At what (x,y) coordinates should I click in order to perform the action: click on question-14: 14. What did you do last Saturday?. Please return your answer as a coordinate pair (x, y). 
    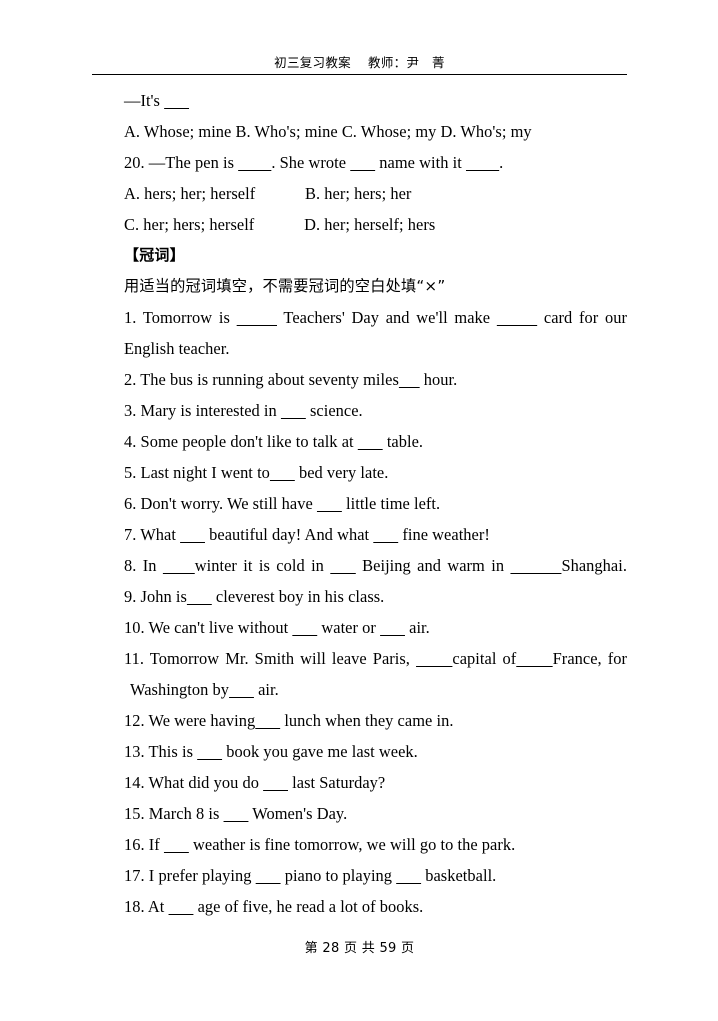
    Looking at the image, I should click on (255, 782).